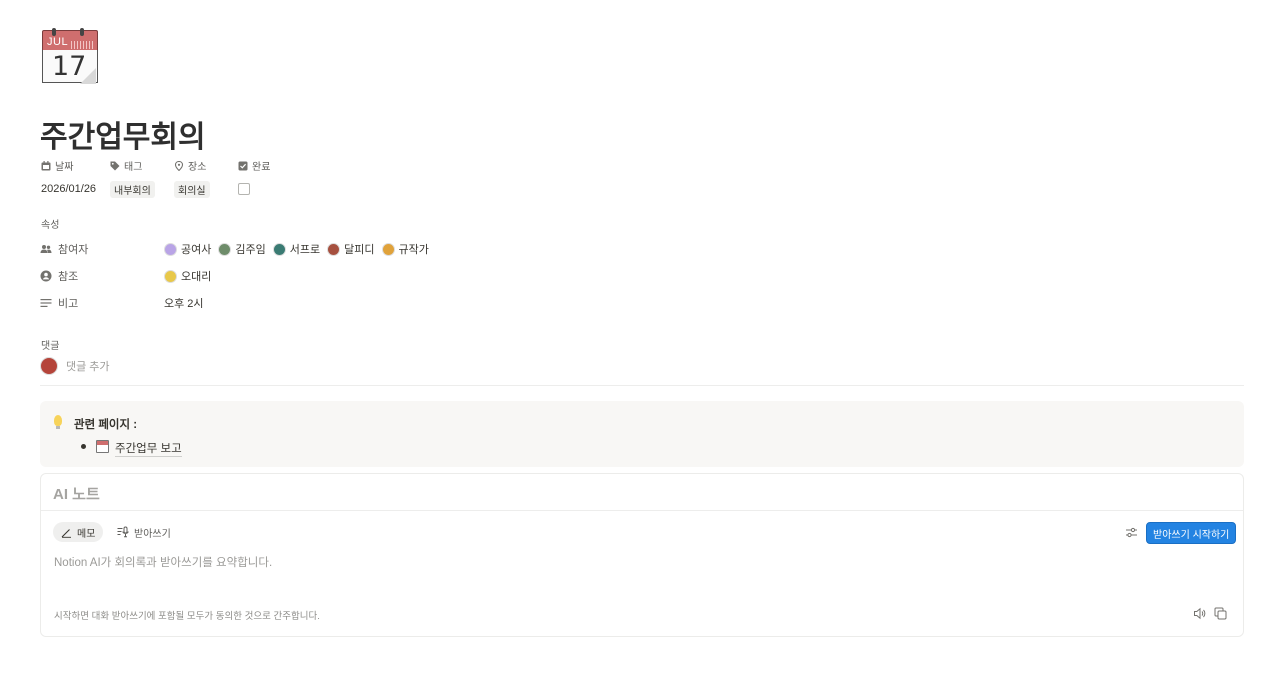 This screenshot has width=1280, height=676. I want to click on property-date-value: 2026/01/26, so click(68, 189).